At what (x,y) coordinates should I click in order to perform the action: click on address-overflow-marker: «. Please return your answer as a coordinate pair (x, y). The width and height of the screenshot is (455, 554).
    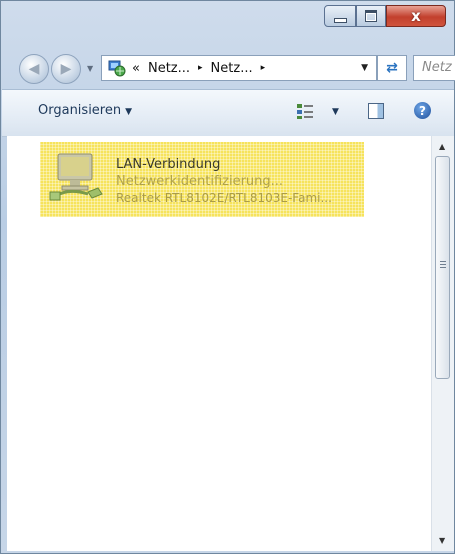
    Looking at the image, I should click on (136, 68).